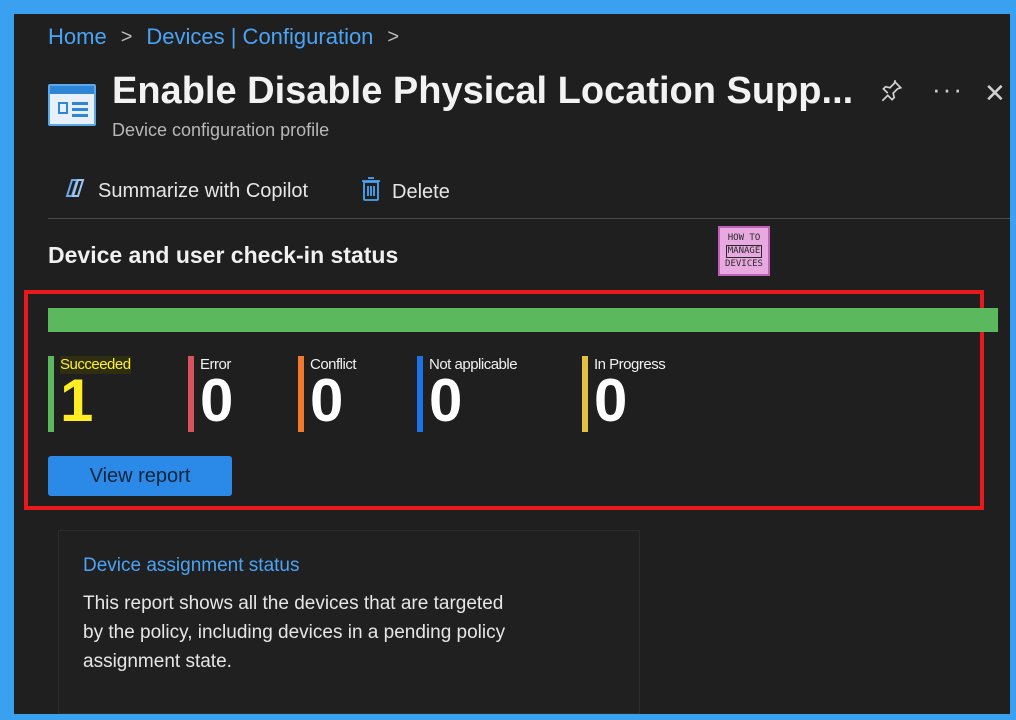  I want to click on copilot-label: Summarize with Copilot, so click(203, 190).